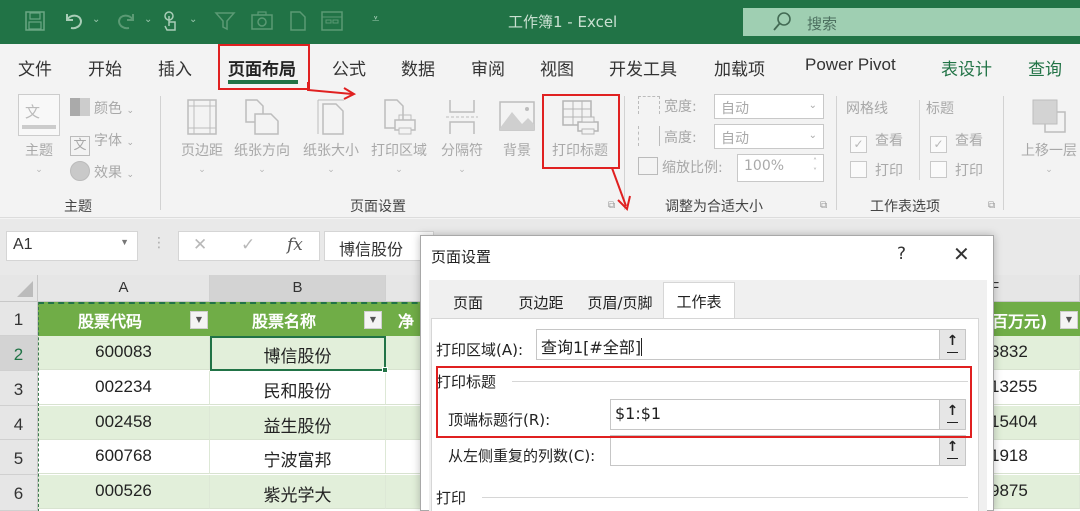  I want to click on headings-print-checkbox: 打印, so click(956, 170).